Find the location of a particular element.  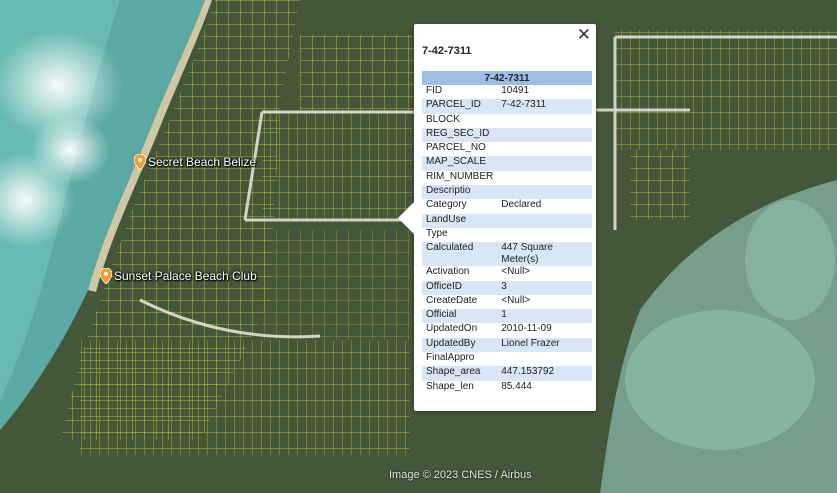

attribute-row: OfficeID 3 is located at coordinates (507, 287).